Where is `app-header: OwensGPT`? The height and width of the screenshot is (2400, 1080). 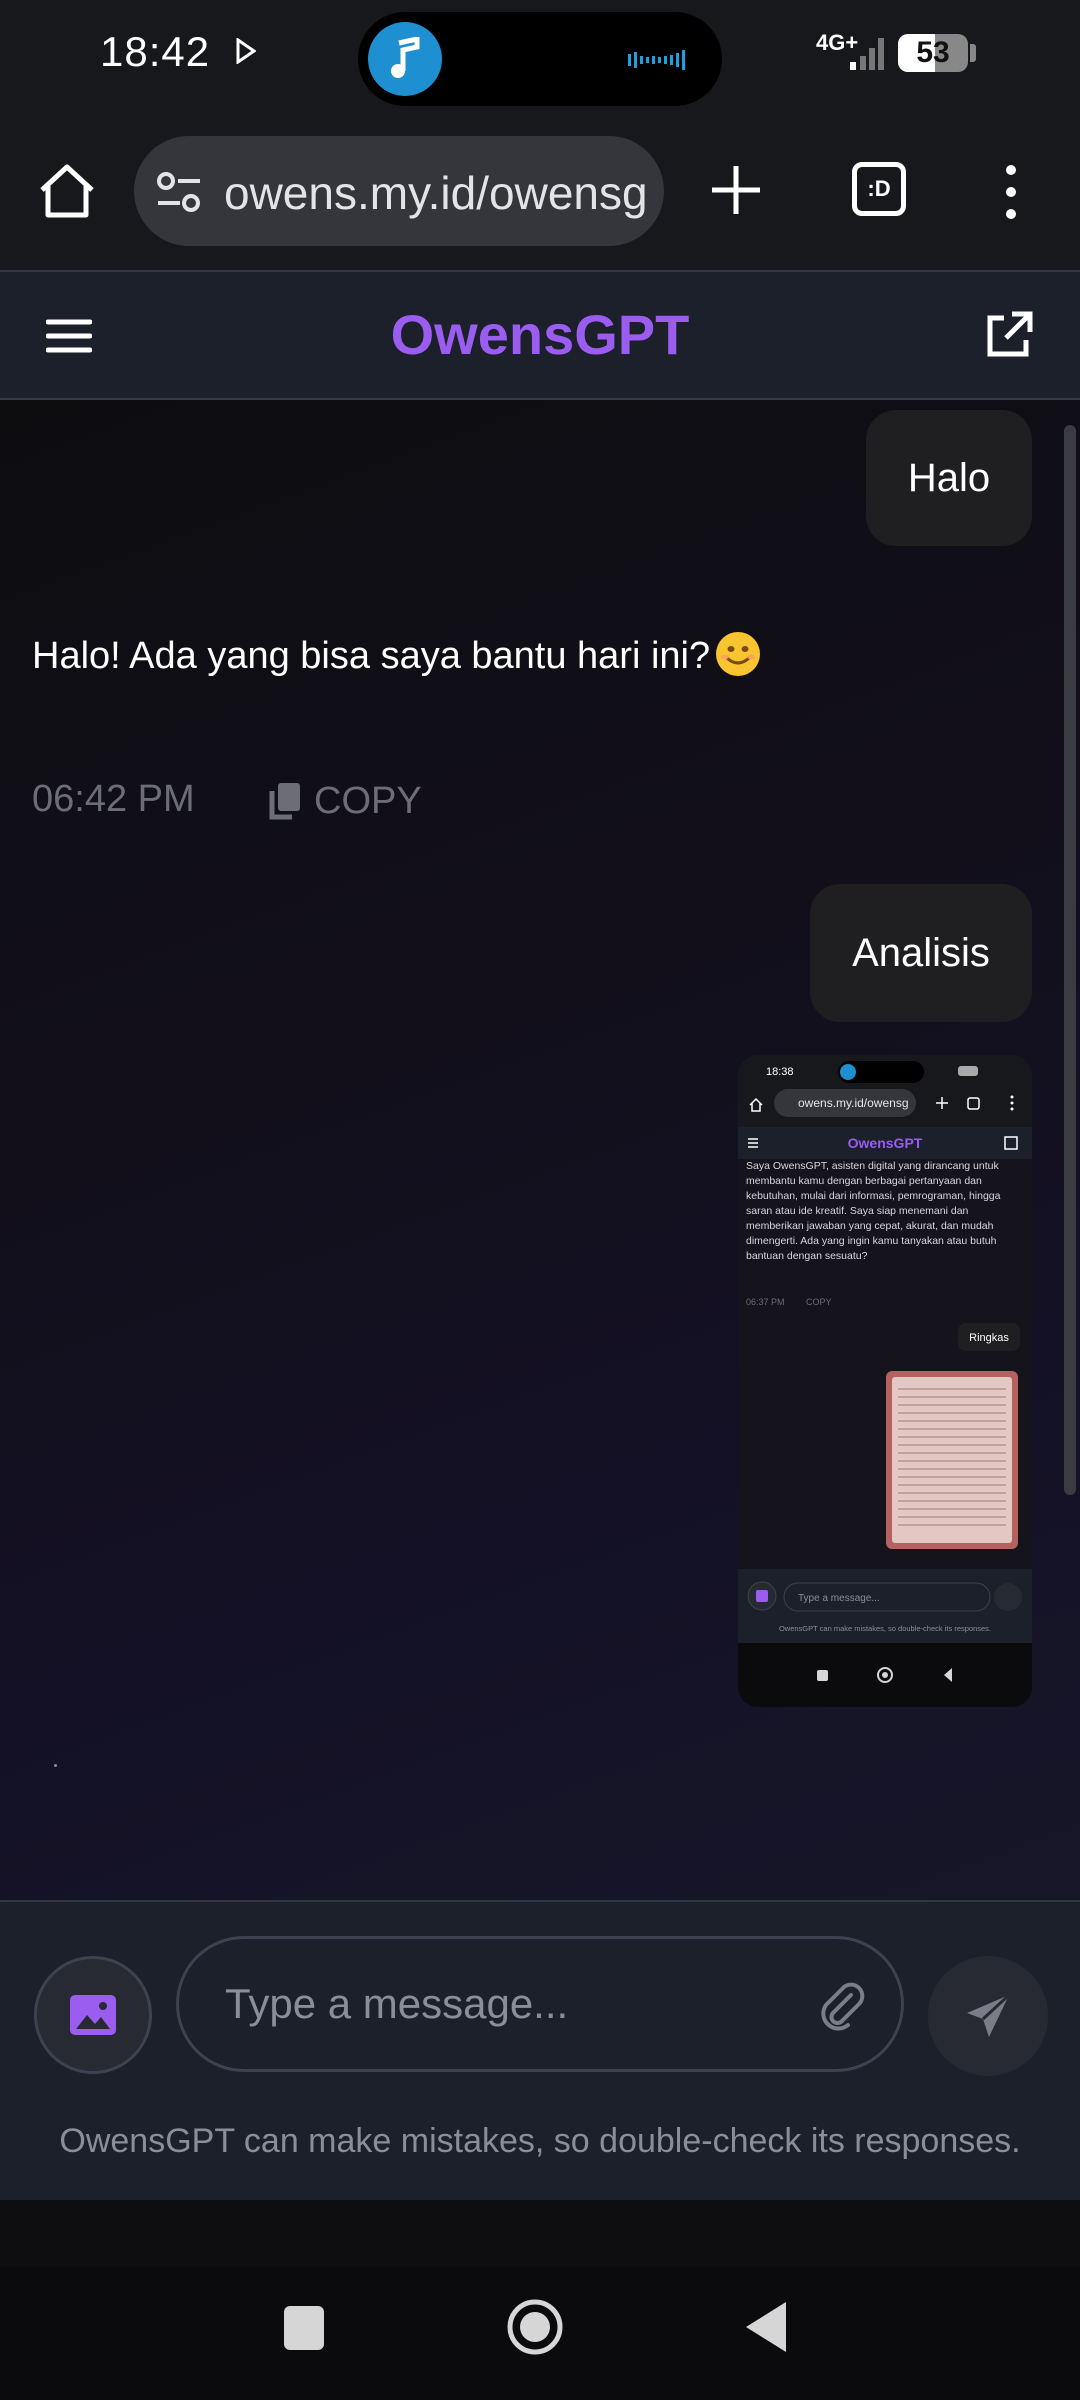
app-header: OwensGPT is located at coordinates (540, 335).